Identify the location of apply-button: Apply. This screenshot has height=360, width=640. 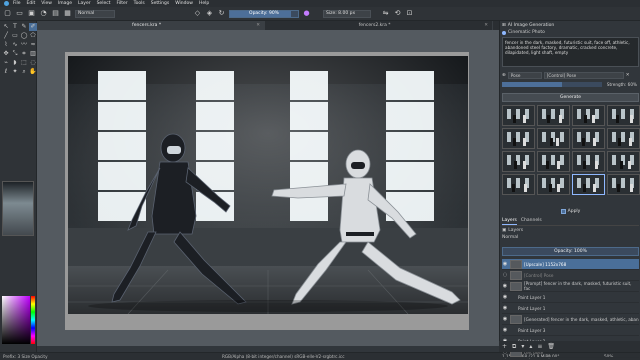
(574, 211).